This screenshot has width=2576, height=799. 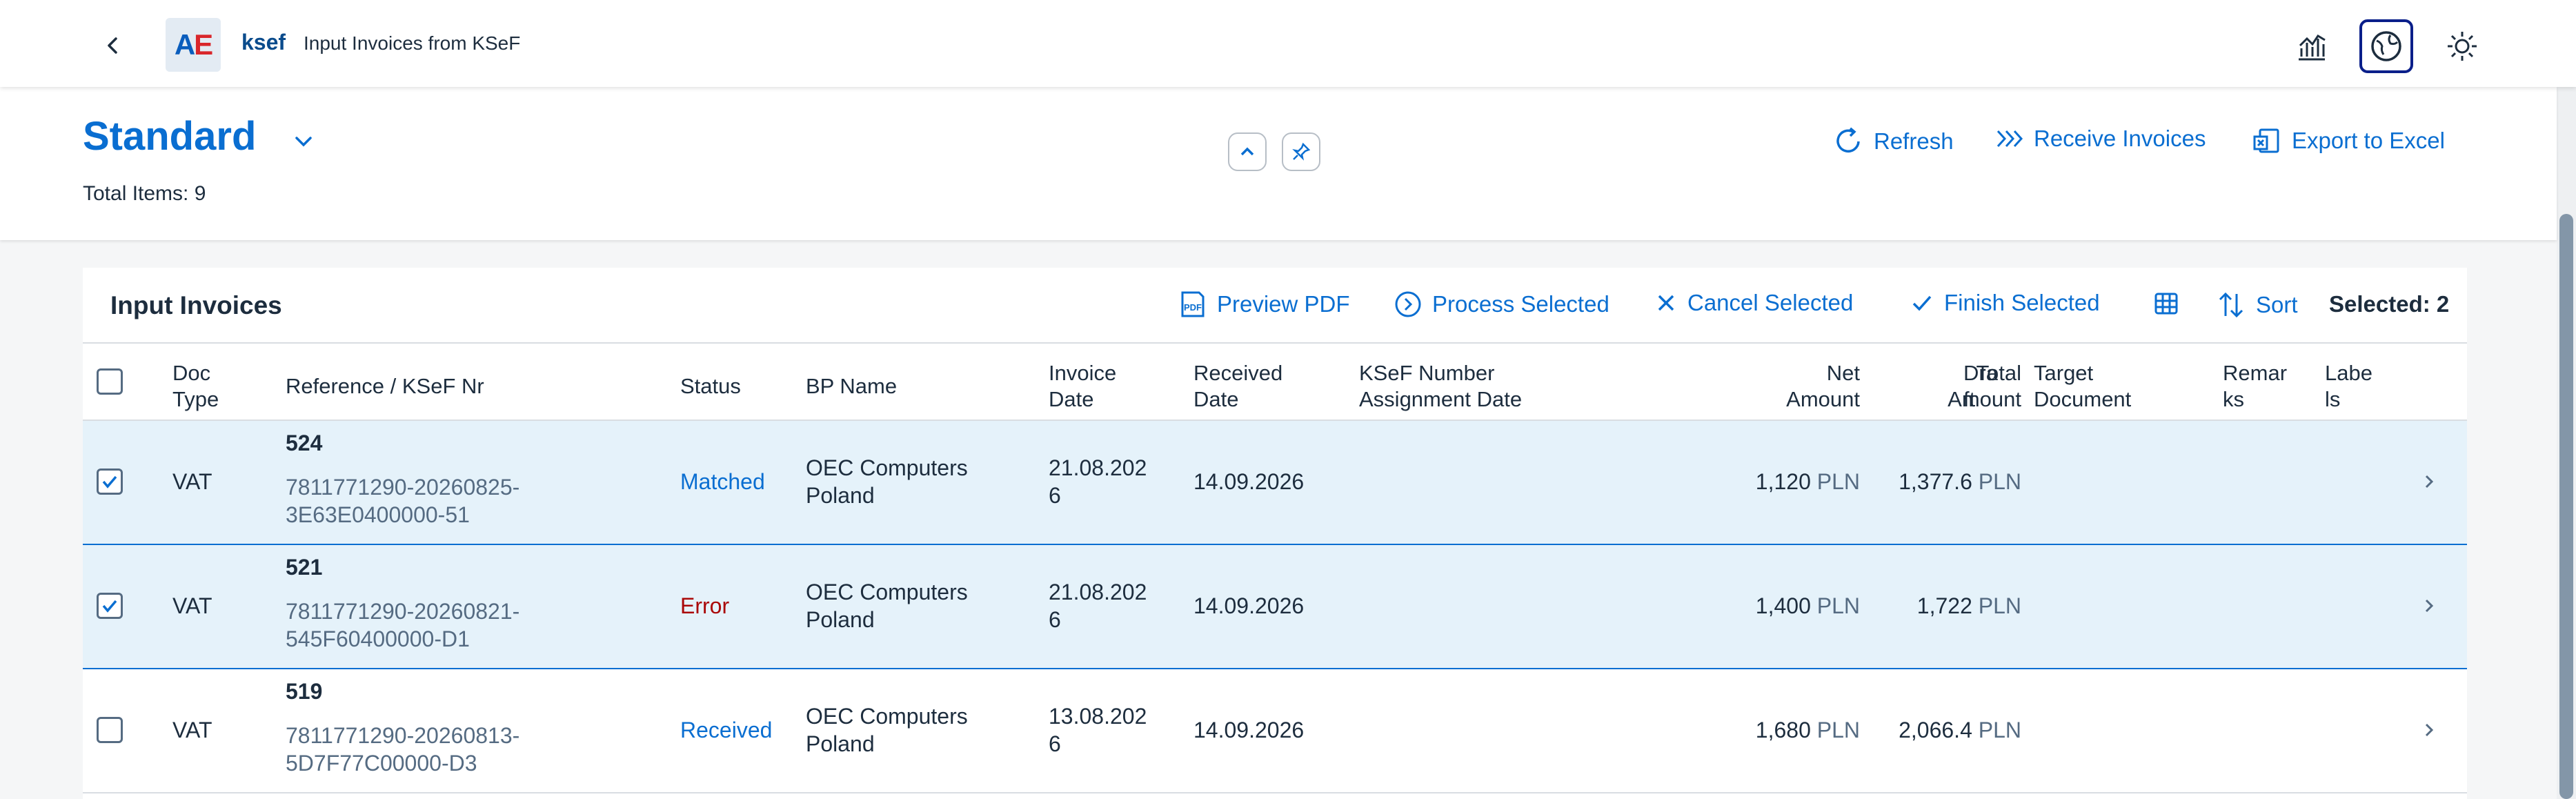 What do you see at coordinates (1237, 387) in the screenshot?
I see `col-received-date: Received Date` at bounding box center [1237, 387].